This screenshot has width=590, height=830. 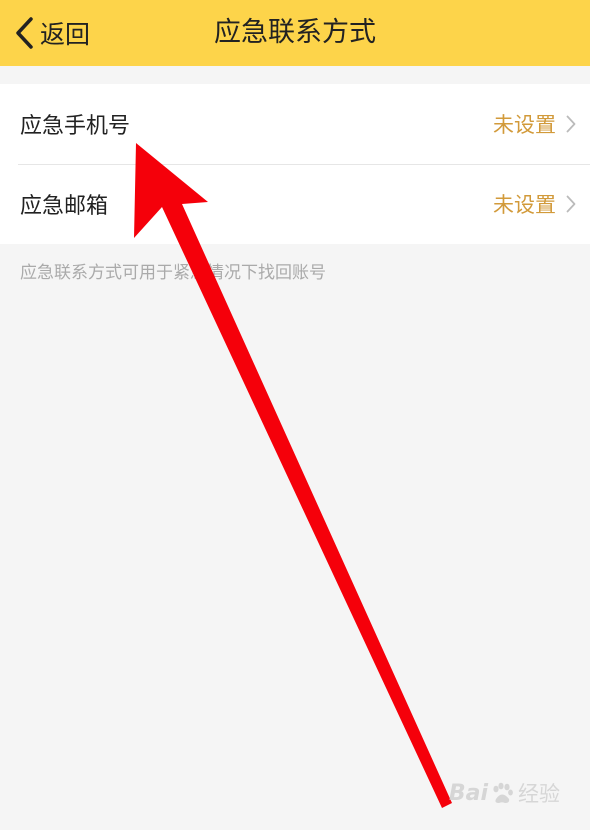 I want to click on emergency-phone-label: 应急手机号, so click(x=75, y=126).